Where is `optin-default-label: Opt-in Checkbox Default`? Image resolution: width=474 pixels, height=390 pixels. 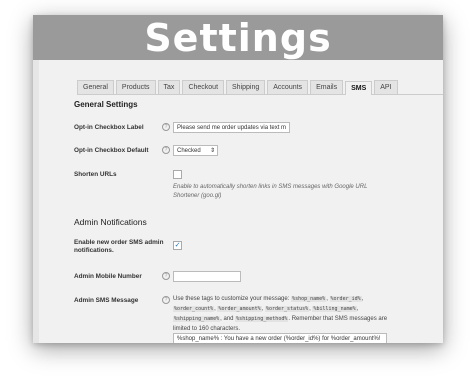
optin-default-label: Opt-in Checkbox Default is located at coordinates (111, 150).